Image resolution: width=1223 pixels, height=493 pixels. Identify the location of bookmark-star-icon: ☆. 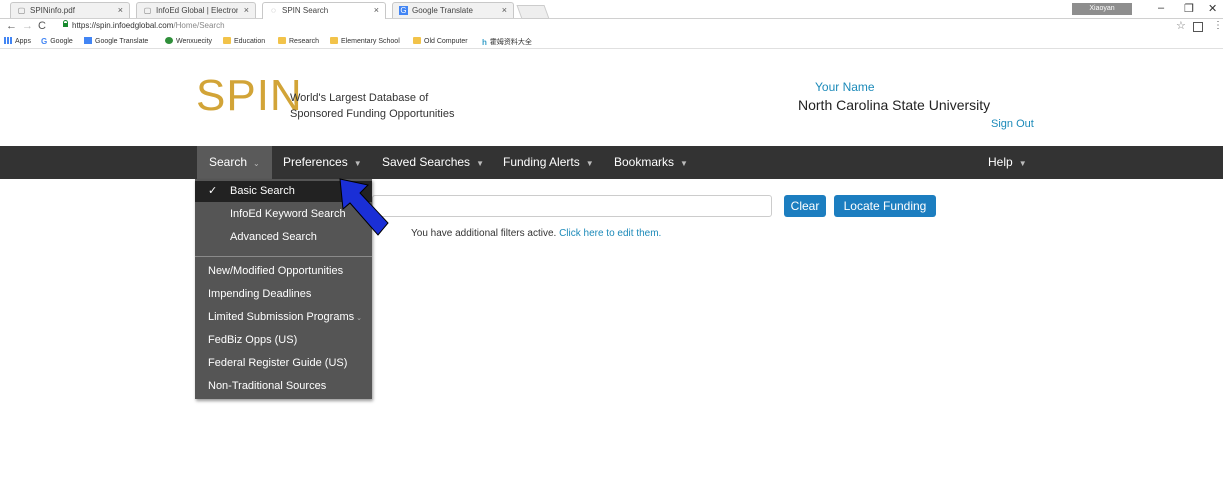
(1181, 25).